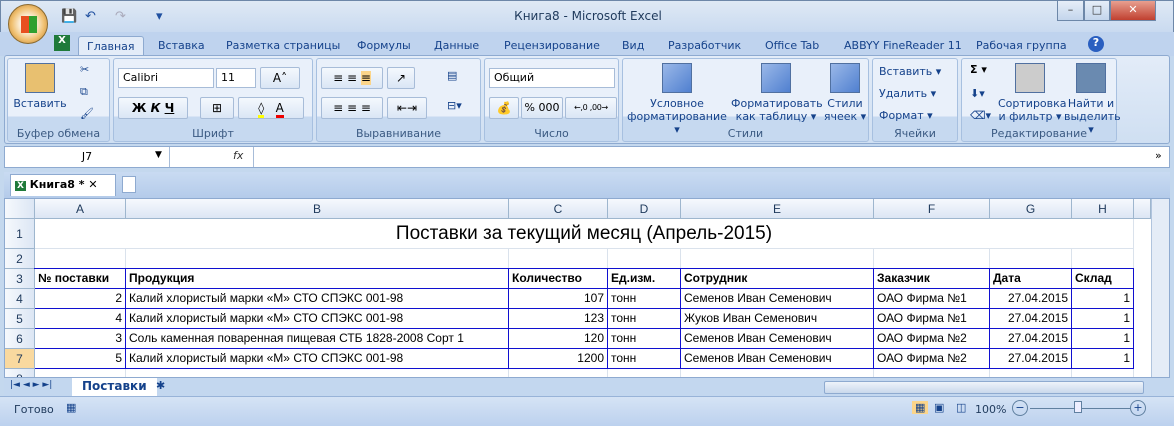 Image resolution: width=1174 pixels, height=426 pixels. I want to click on vertical-align-buttons: ≡ ≡ ≡, so click(352, 78).